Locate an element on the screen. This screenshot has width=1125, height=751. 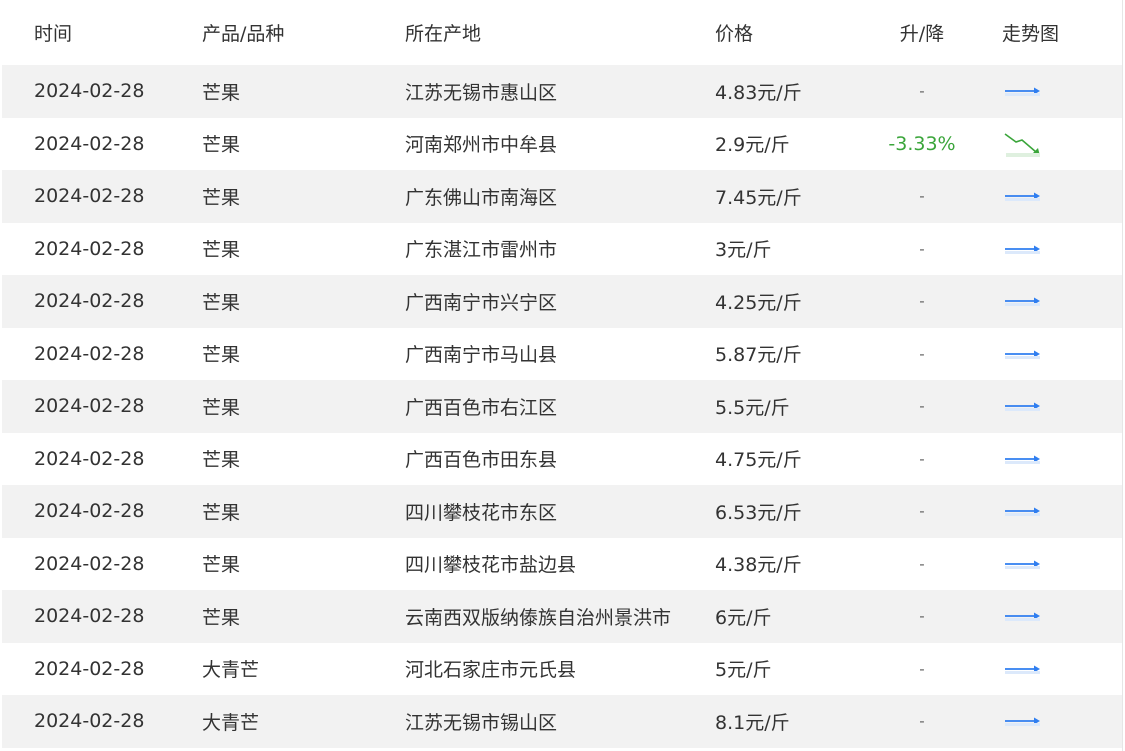
header-trend: 走势图 is located at coordinates (1031, 34).